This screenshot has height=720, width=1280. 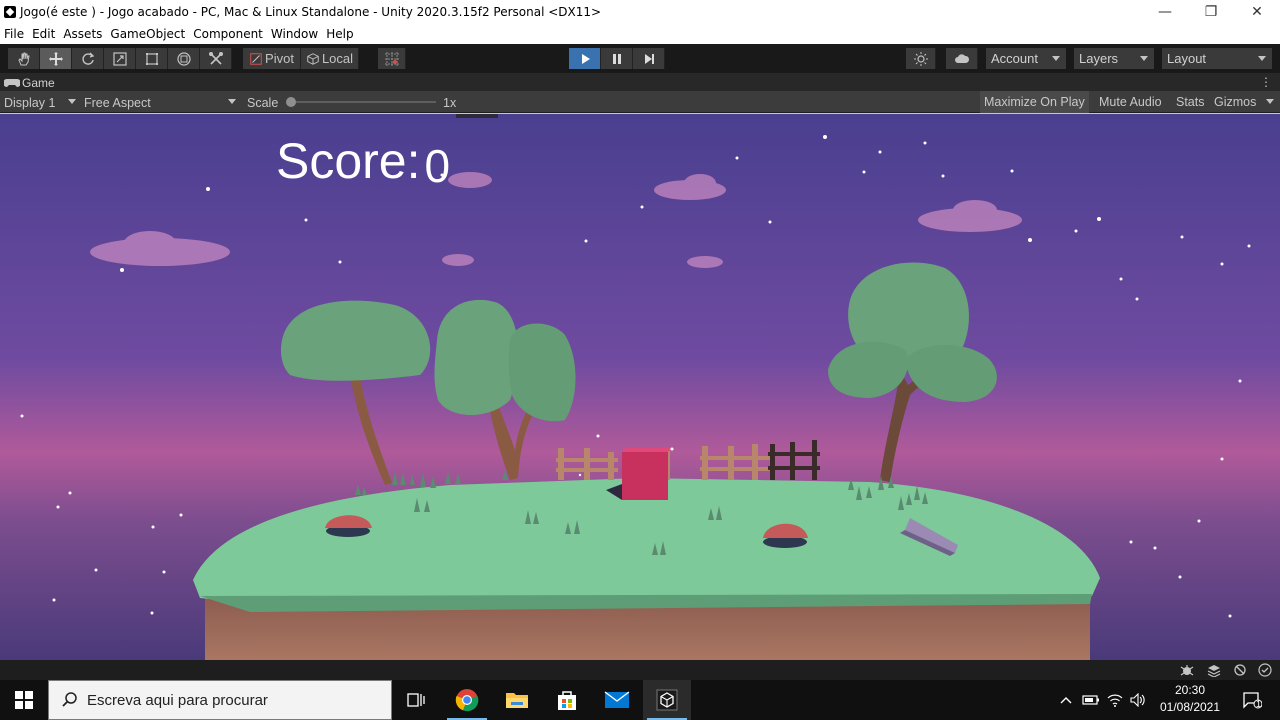 I want to click on taskbar-clock: 20:30 01/08/2021, so click(x=1190, y=700).